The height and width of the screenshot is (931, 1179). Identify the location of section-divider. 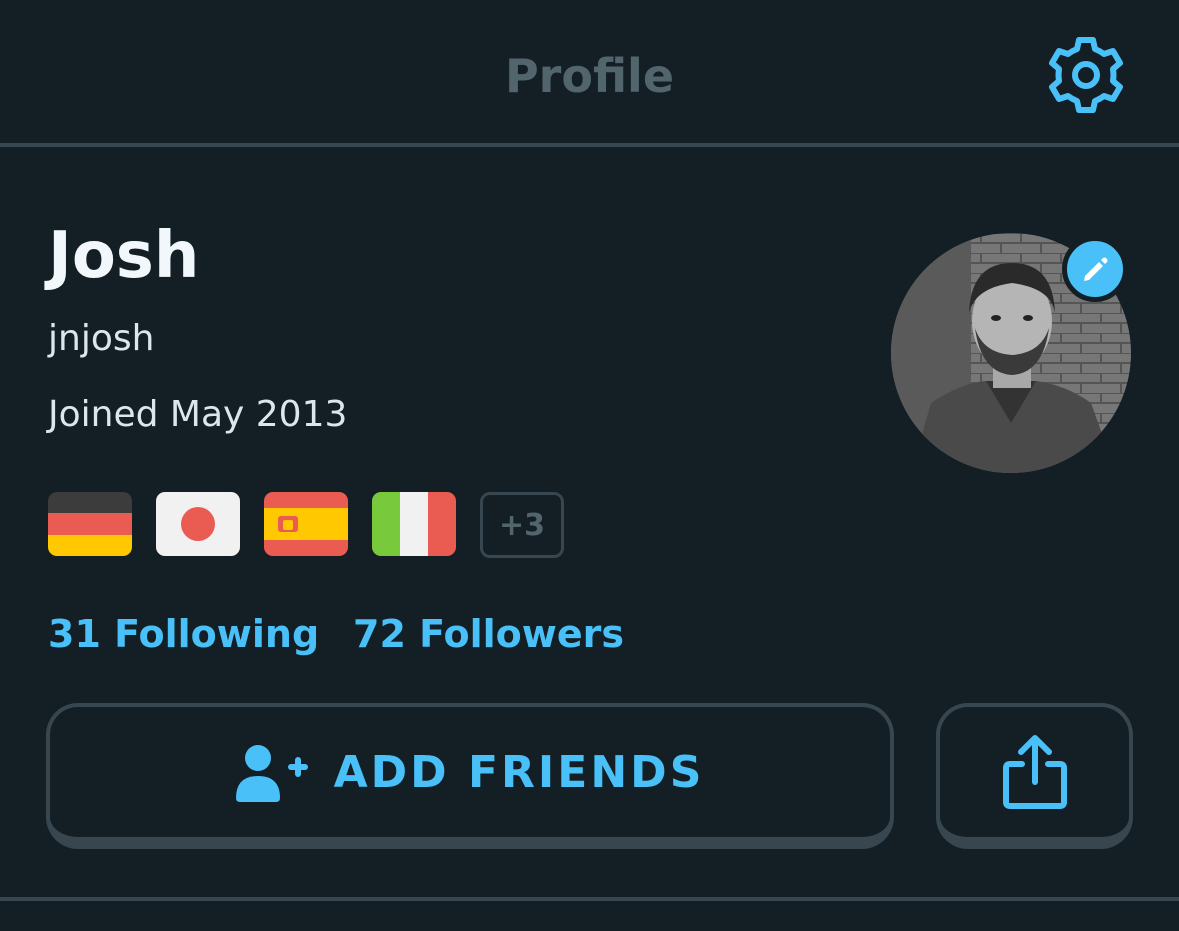
(589, 899).